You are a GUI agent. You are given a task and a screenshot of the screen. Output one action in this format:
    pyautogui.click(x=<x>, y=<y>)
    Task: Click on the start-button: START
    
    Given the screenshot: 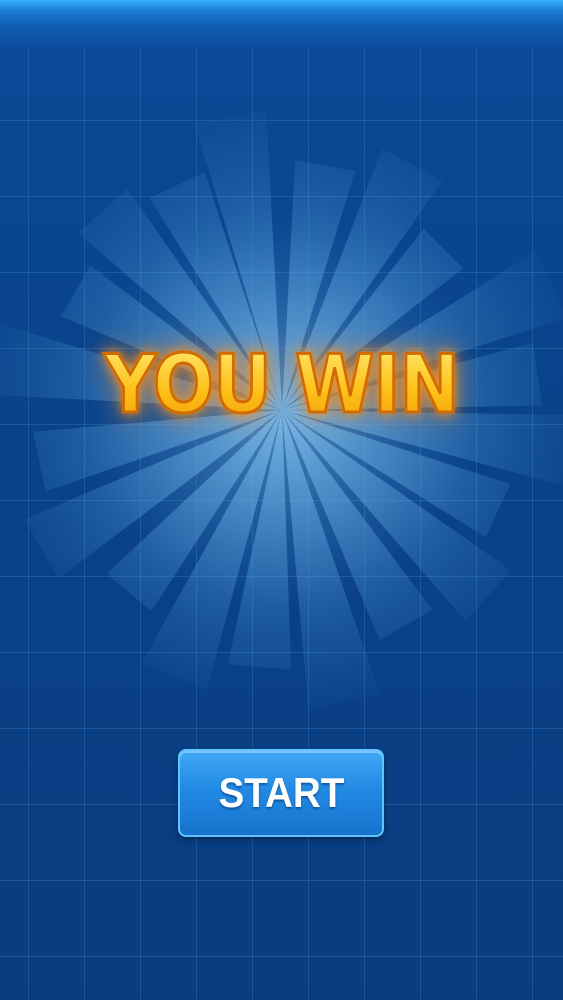 What is the action you would take?
    pyautogui.click(x=281, y=793)
    